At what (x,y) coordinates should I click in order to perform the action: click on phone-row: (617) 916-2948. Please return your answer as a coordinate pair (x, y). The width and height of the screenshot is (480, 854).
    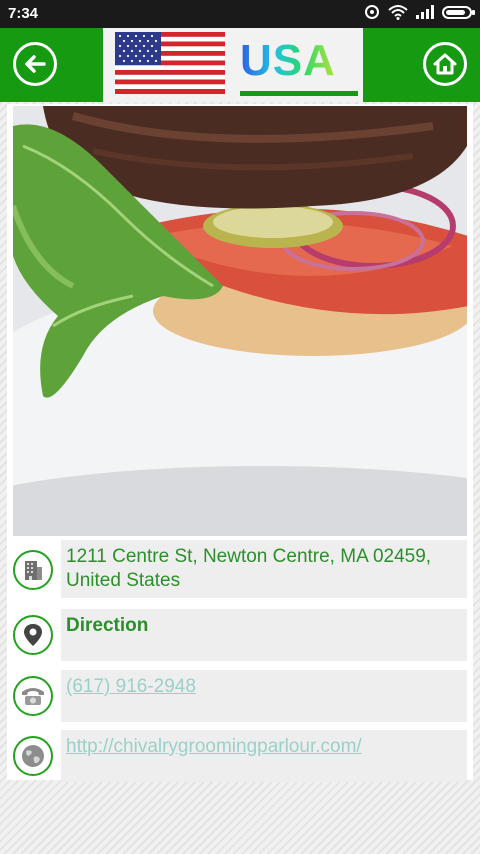
    Looking at the image, I should click on (240, 696).